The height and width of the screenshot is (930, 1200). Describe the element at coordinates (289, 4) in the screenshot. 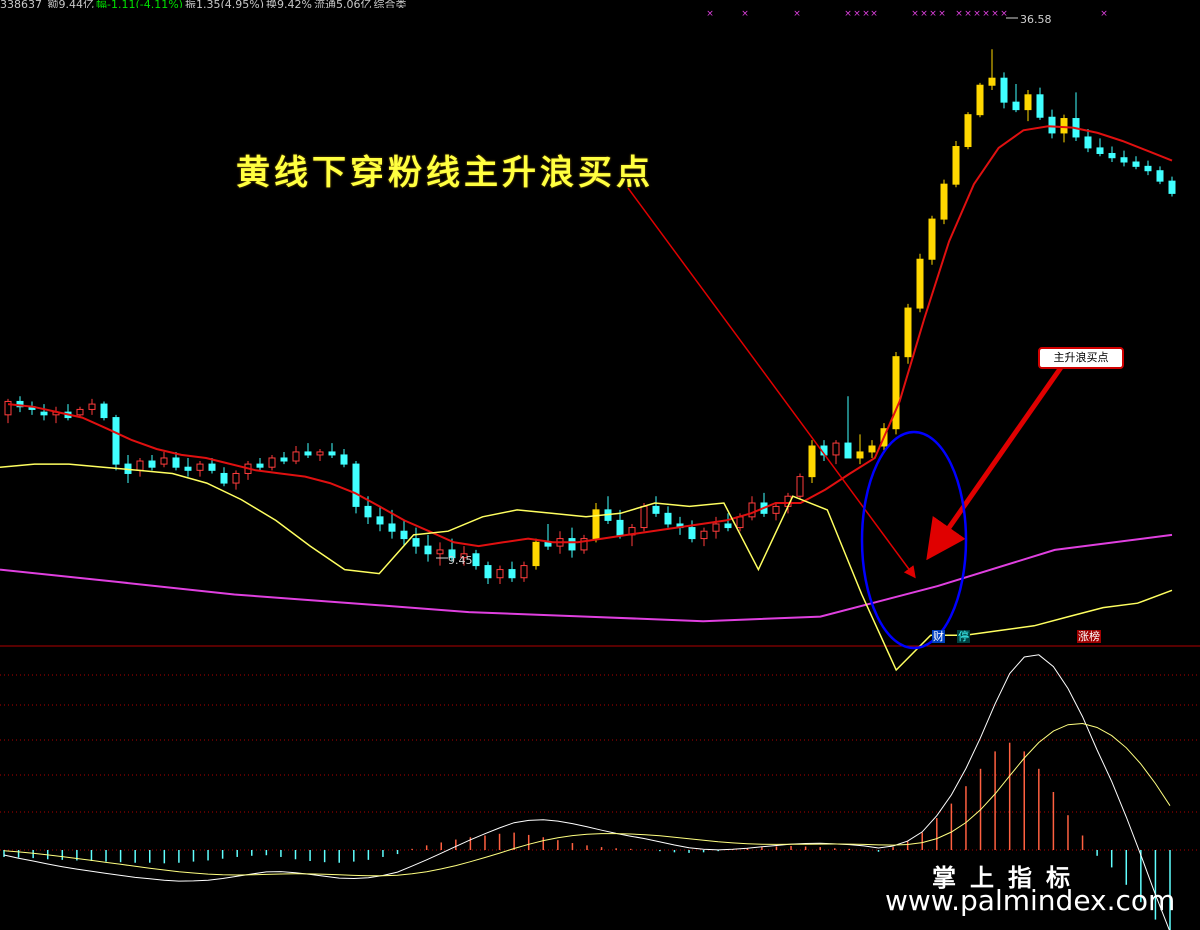

I see `header-field: 换9.42%` at that location.